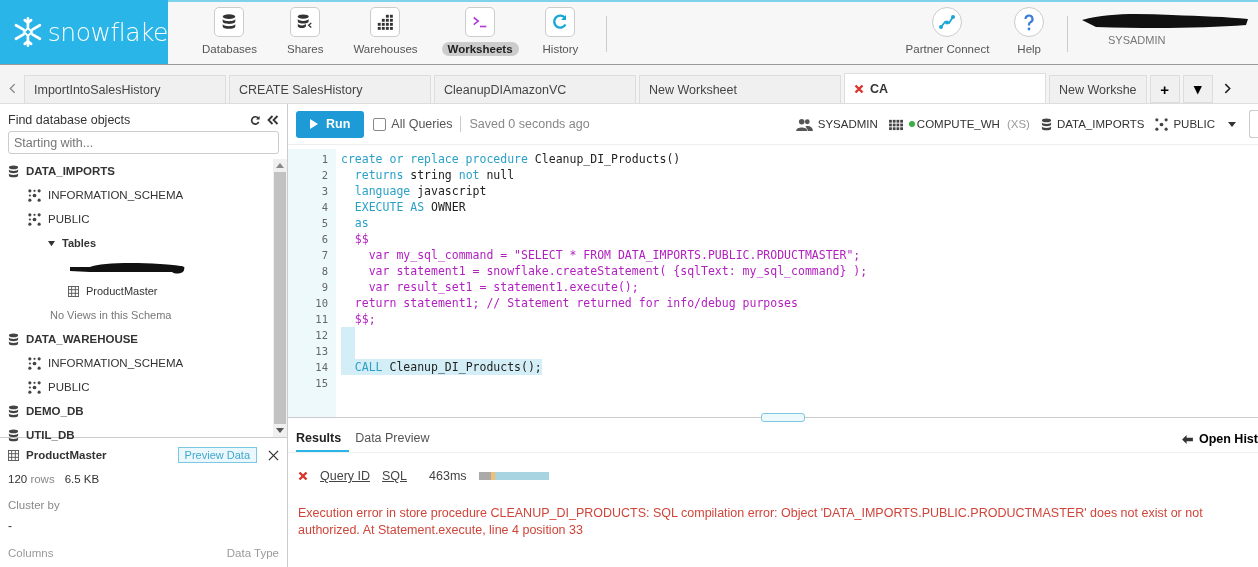  I want to click on line-number: 15, so click(321, 383).